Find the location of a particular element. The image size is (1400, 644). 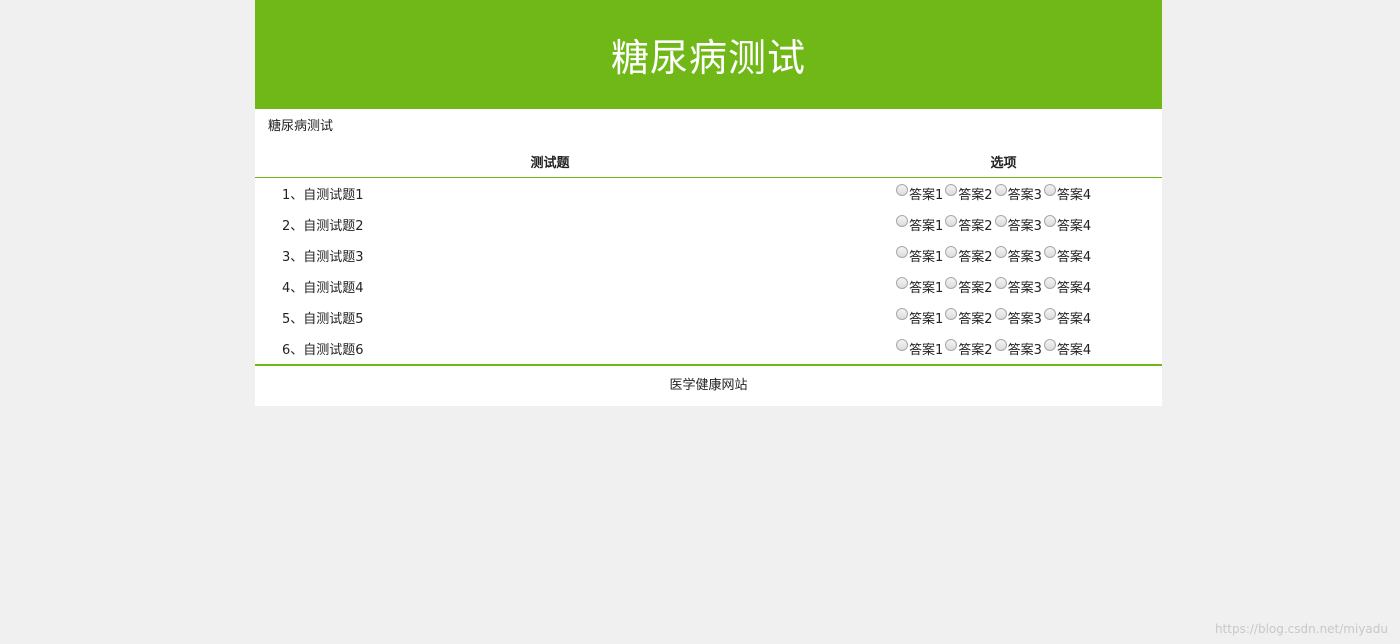

question-label: 5、自测试题5 is located at coordinates (323, 319).